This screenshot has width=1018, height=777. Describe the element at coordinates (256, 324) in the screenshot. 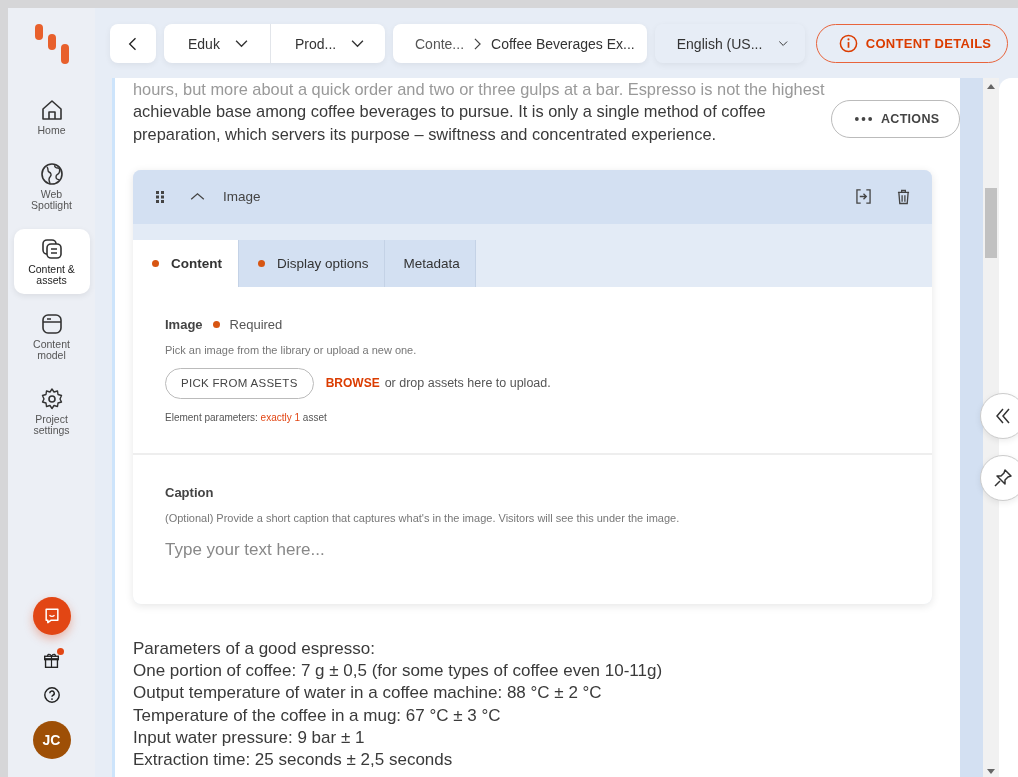

I see `required-label: Required` at that location.